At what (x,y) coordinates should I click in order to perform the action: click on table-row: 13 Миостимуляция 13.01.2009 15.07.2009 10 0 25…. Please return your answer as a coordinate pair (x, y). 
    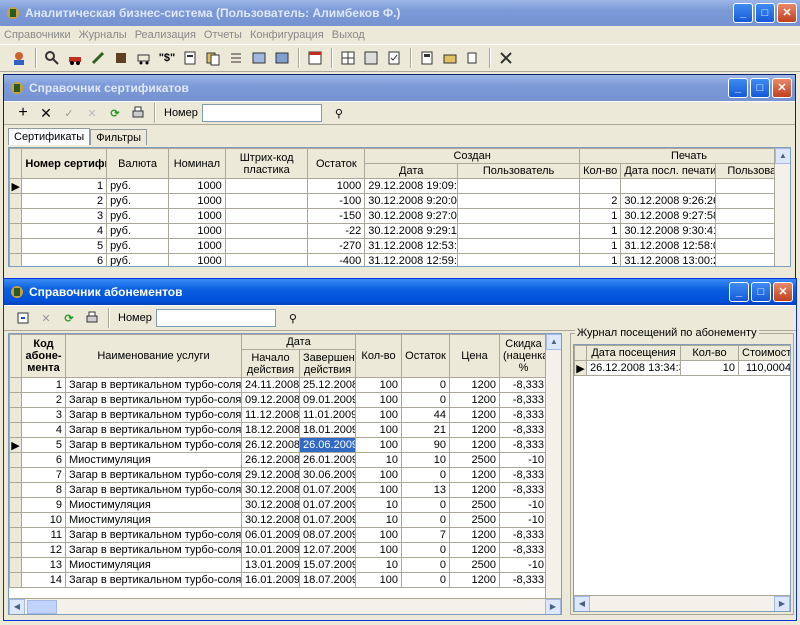
    Looking at the image, I should click on (279, 565).